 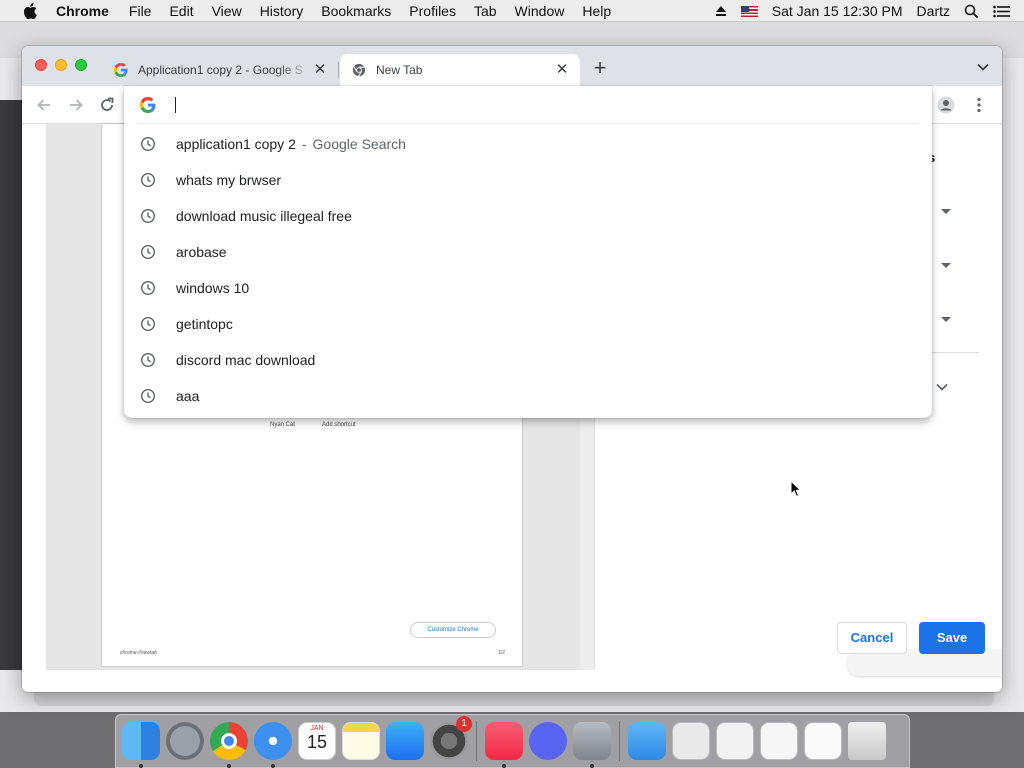 I want to click on downloads-stack-icon, so click(x=691, y=741).